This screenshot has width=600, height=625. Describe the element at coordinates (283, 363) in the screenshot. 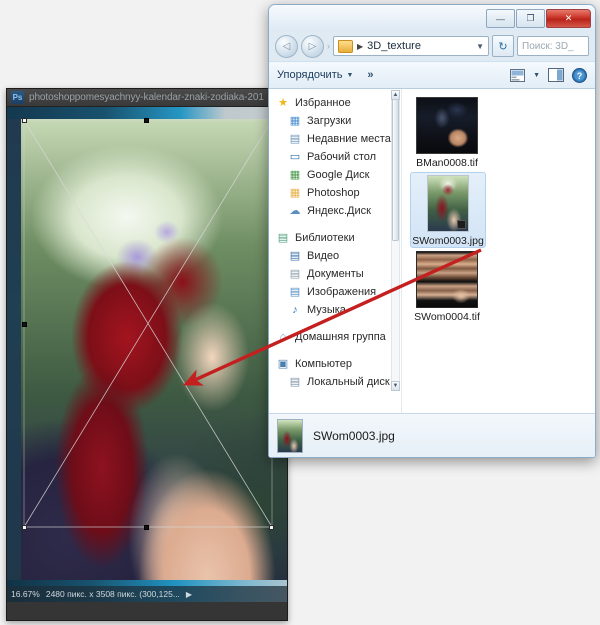

I see `computer-icon: ▣` at that location.